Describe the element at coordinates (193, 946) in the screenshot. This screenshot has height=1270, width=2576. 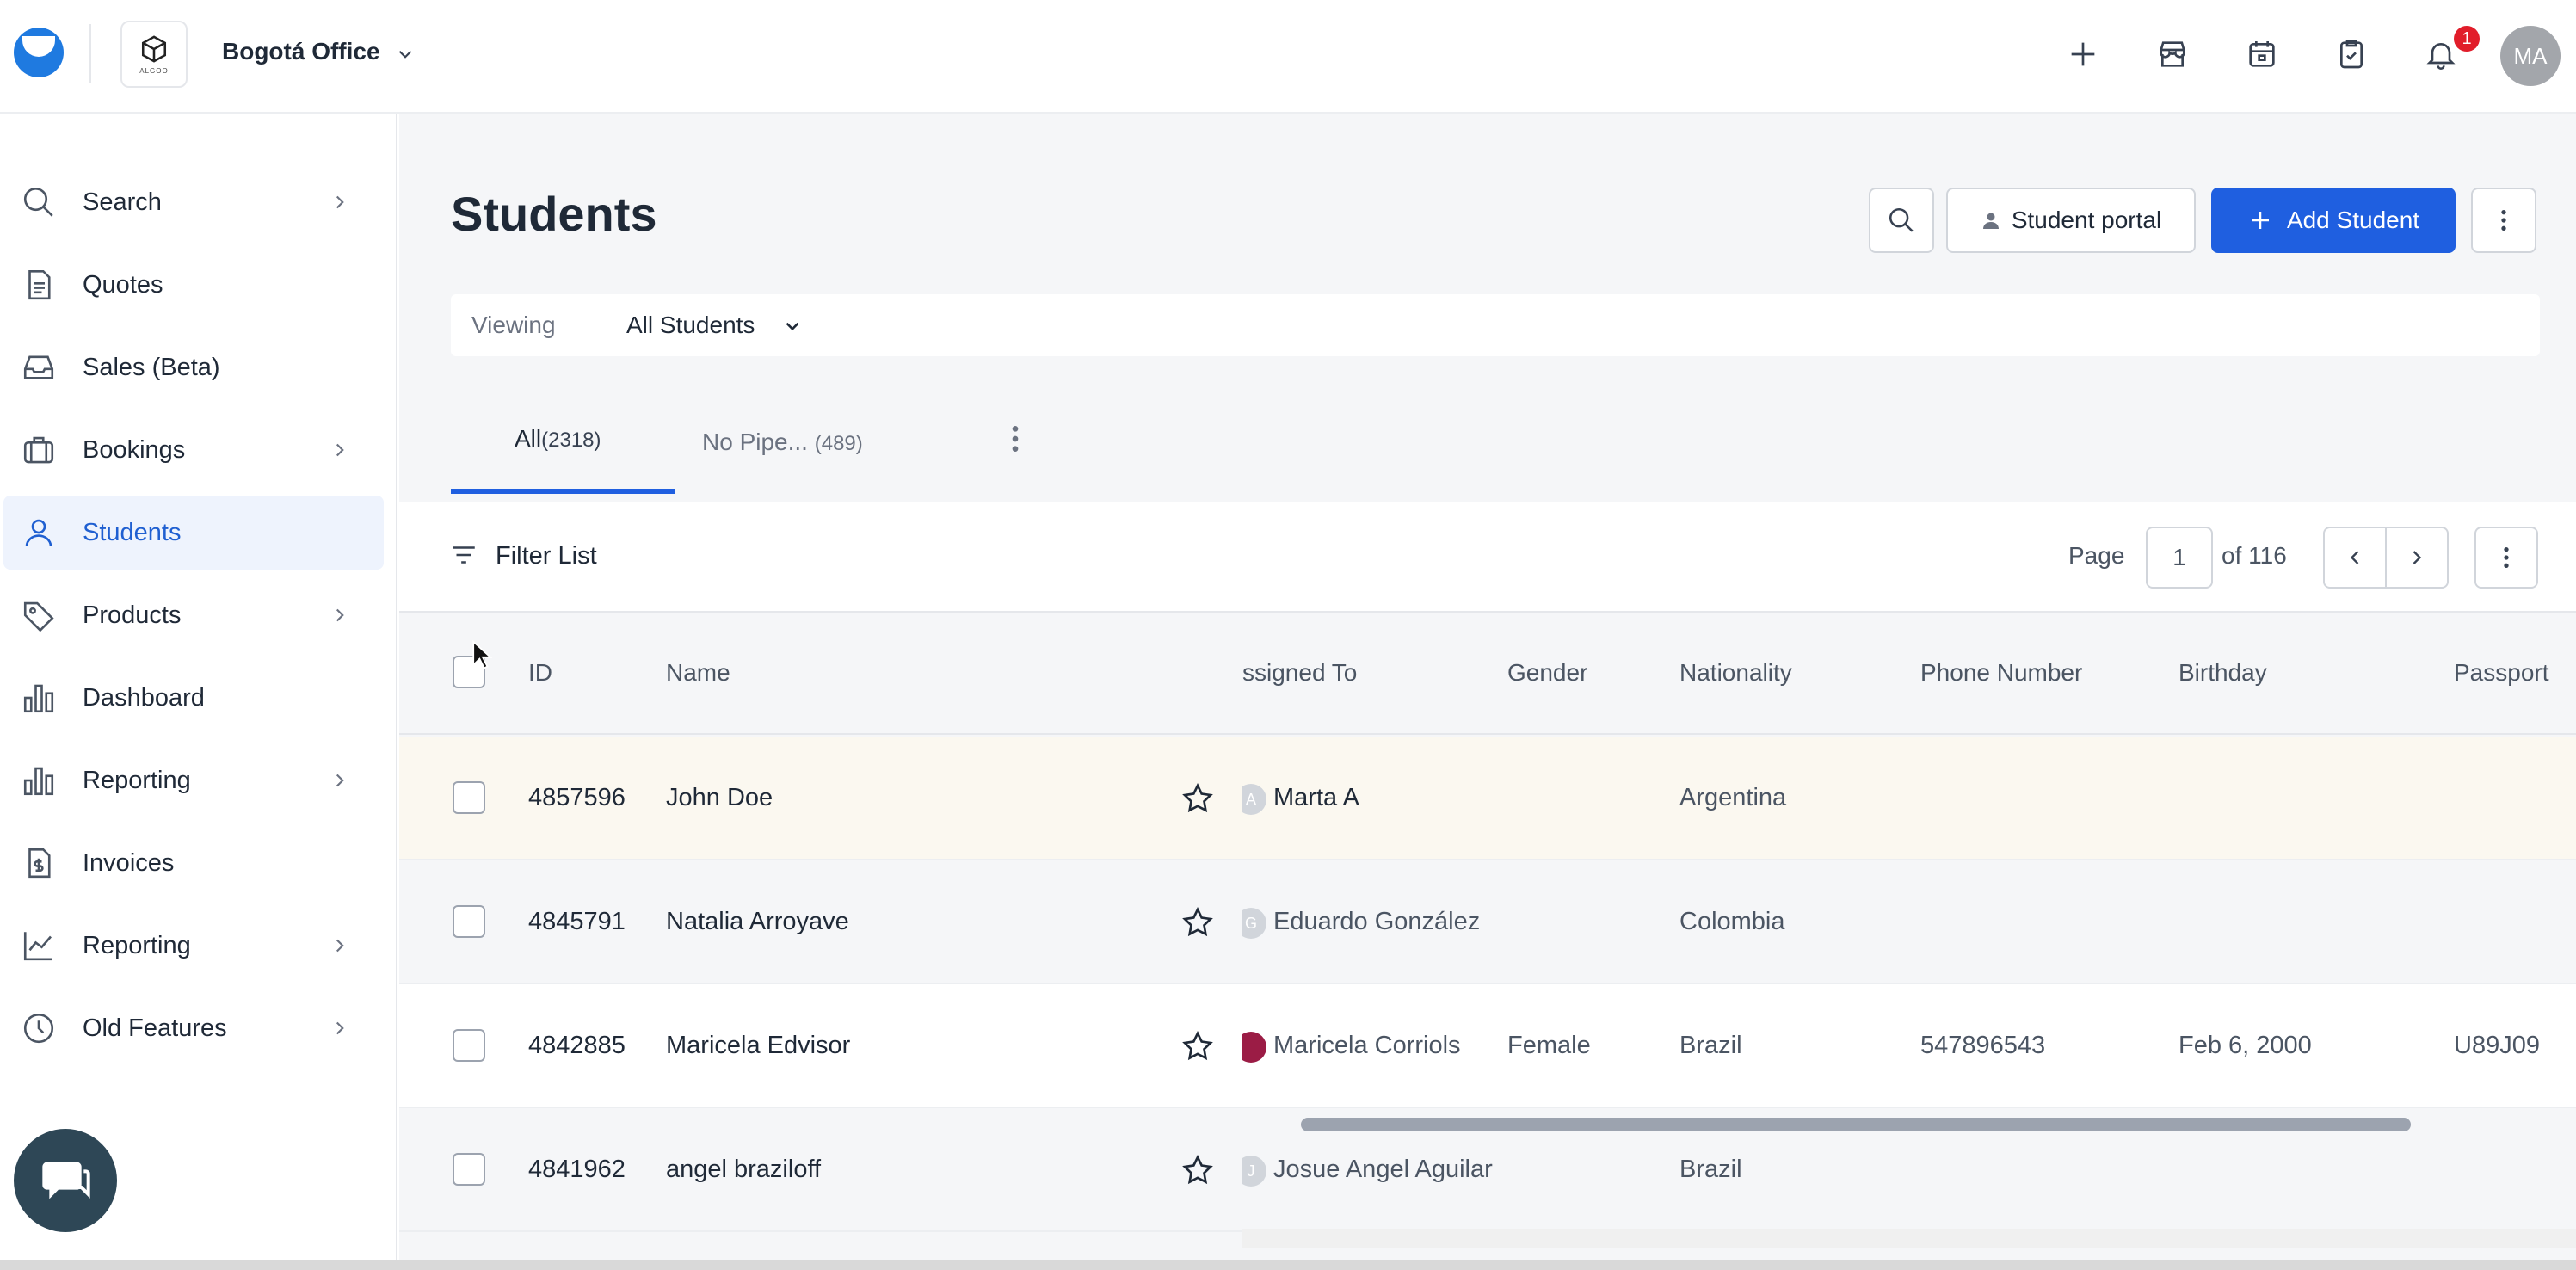
I see `sidebar-item-reporting-2: Reporting` at that location.